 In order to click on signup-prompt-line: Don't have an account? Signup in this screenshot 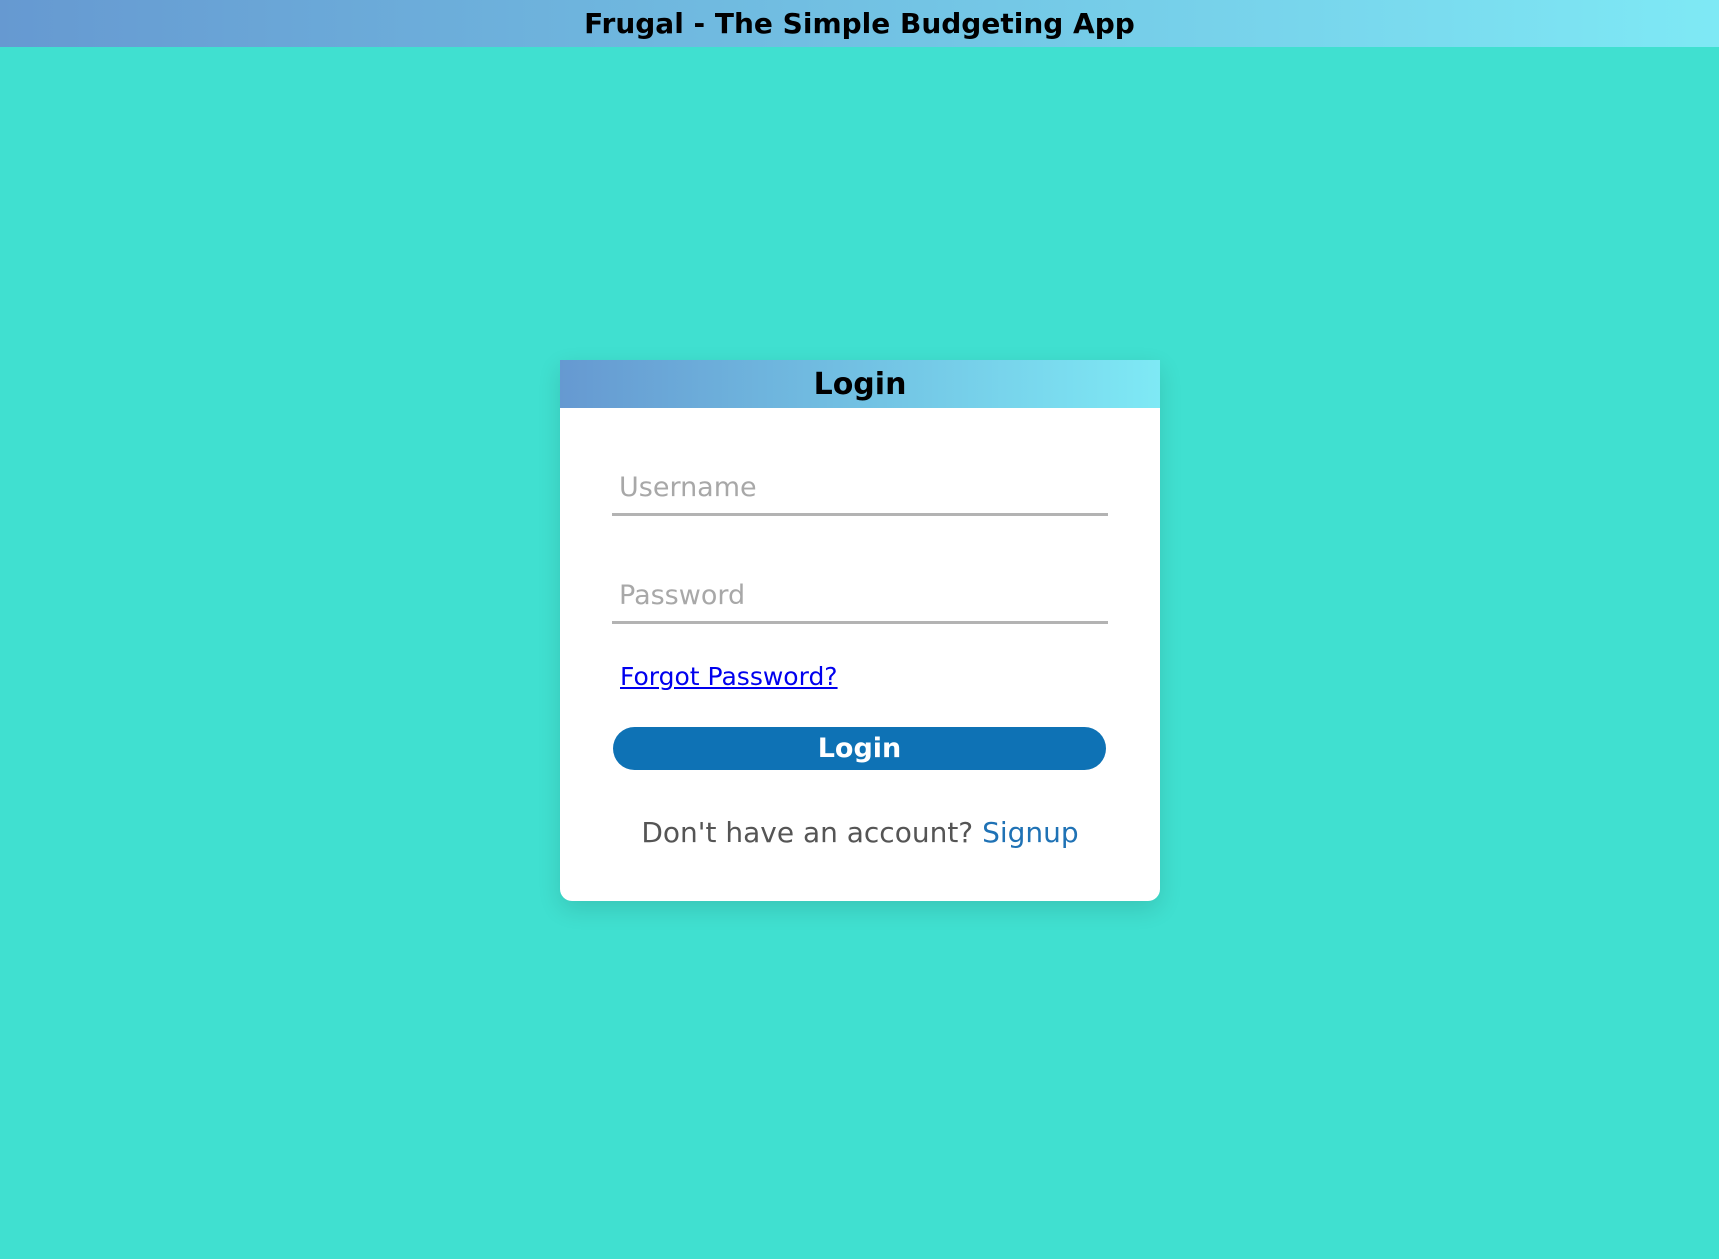, I will do `click(860, 832)`.